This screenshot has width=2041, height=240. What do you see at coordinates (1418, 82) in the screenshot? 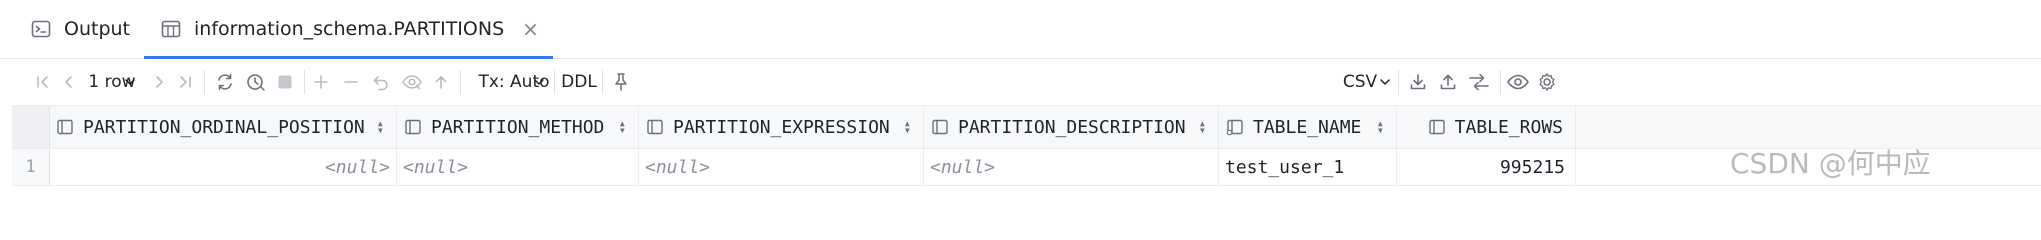
I see `download-icon` at bounding box center [1418, 82].